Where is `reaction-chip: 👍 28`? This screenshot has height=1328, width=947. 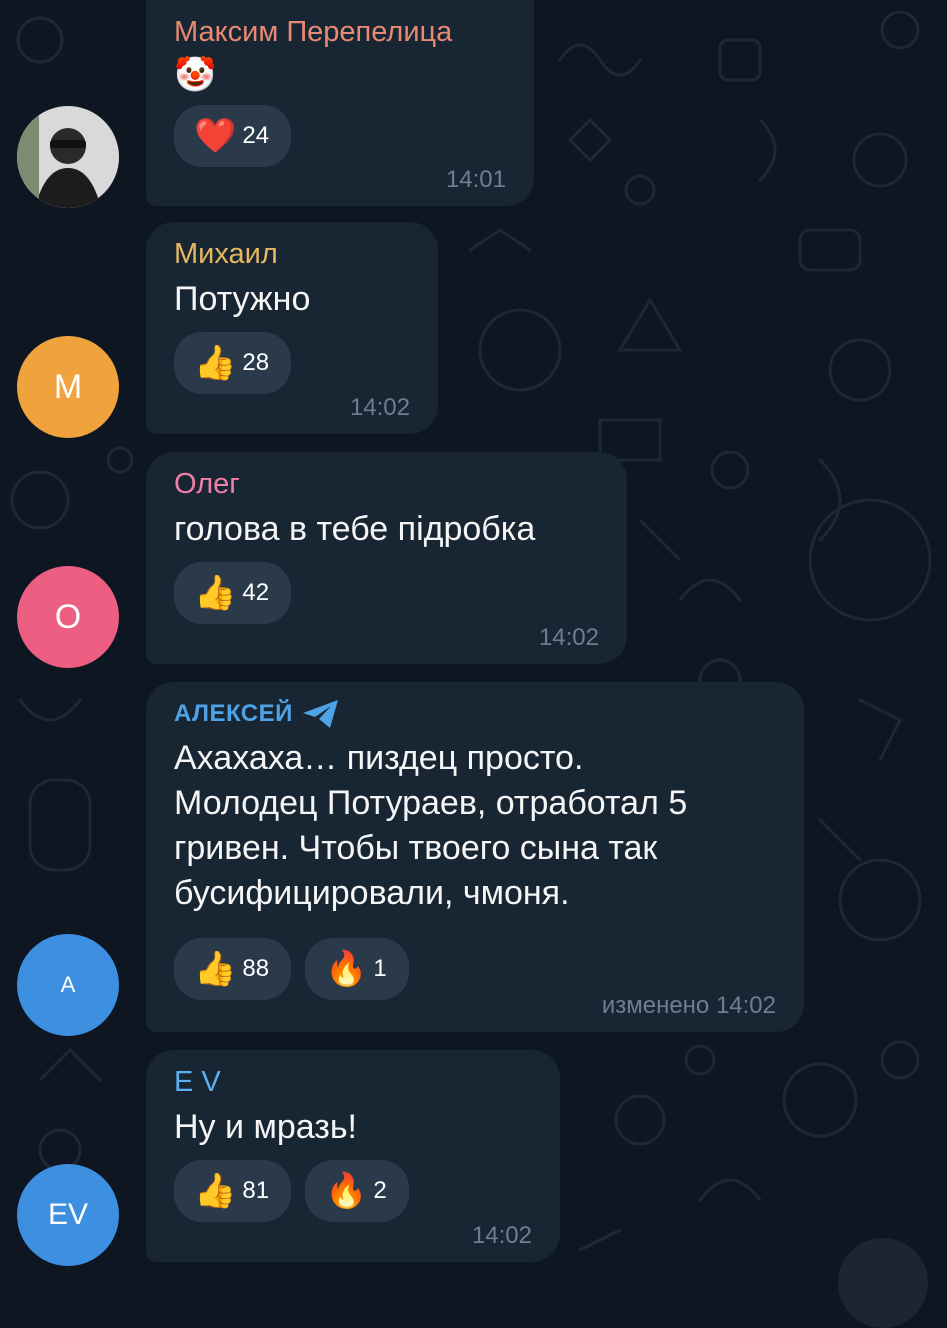 reaction-chip: 👍 28 is located at coordinates (232, 363).